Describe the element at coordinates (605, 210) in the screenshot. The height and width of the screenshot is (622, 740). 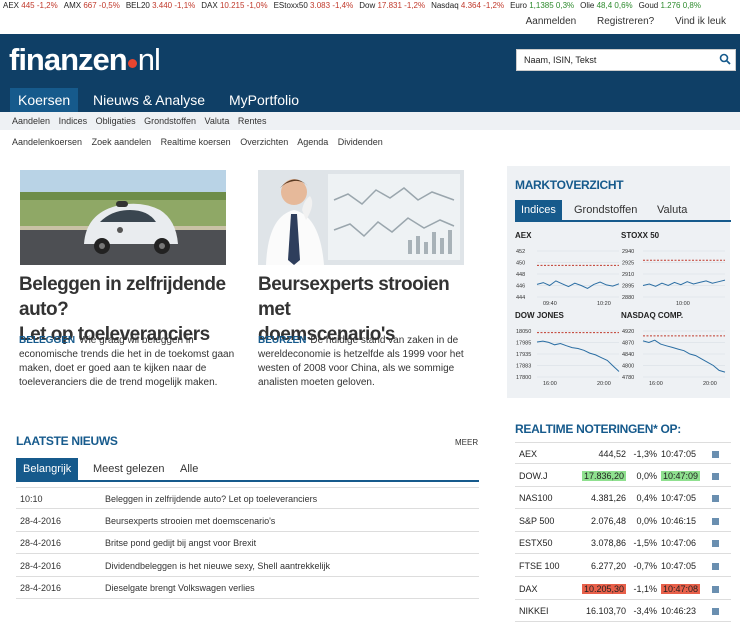
I see `tab-grondstoffen: Grondstoffen` at that location.